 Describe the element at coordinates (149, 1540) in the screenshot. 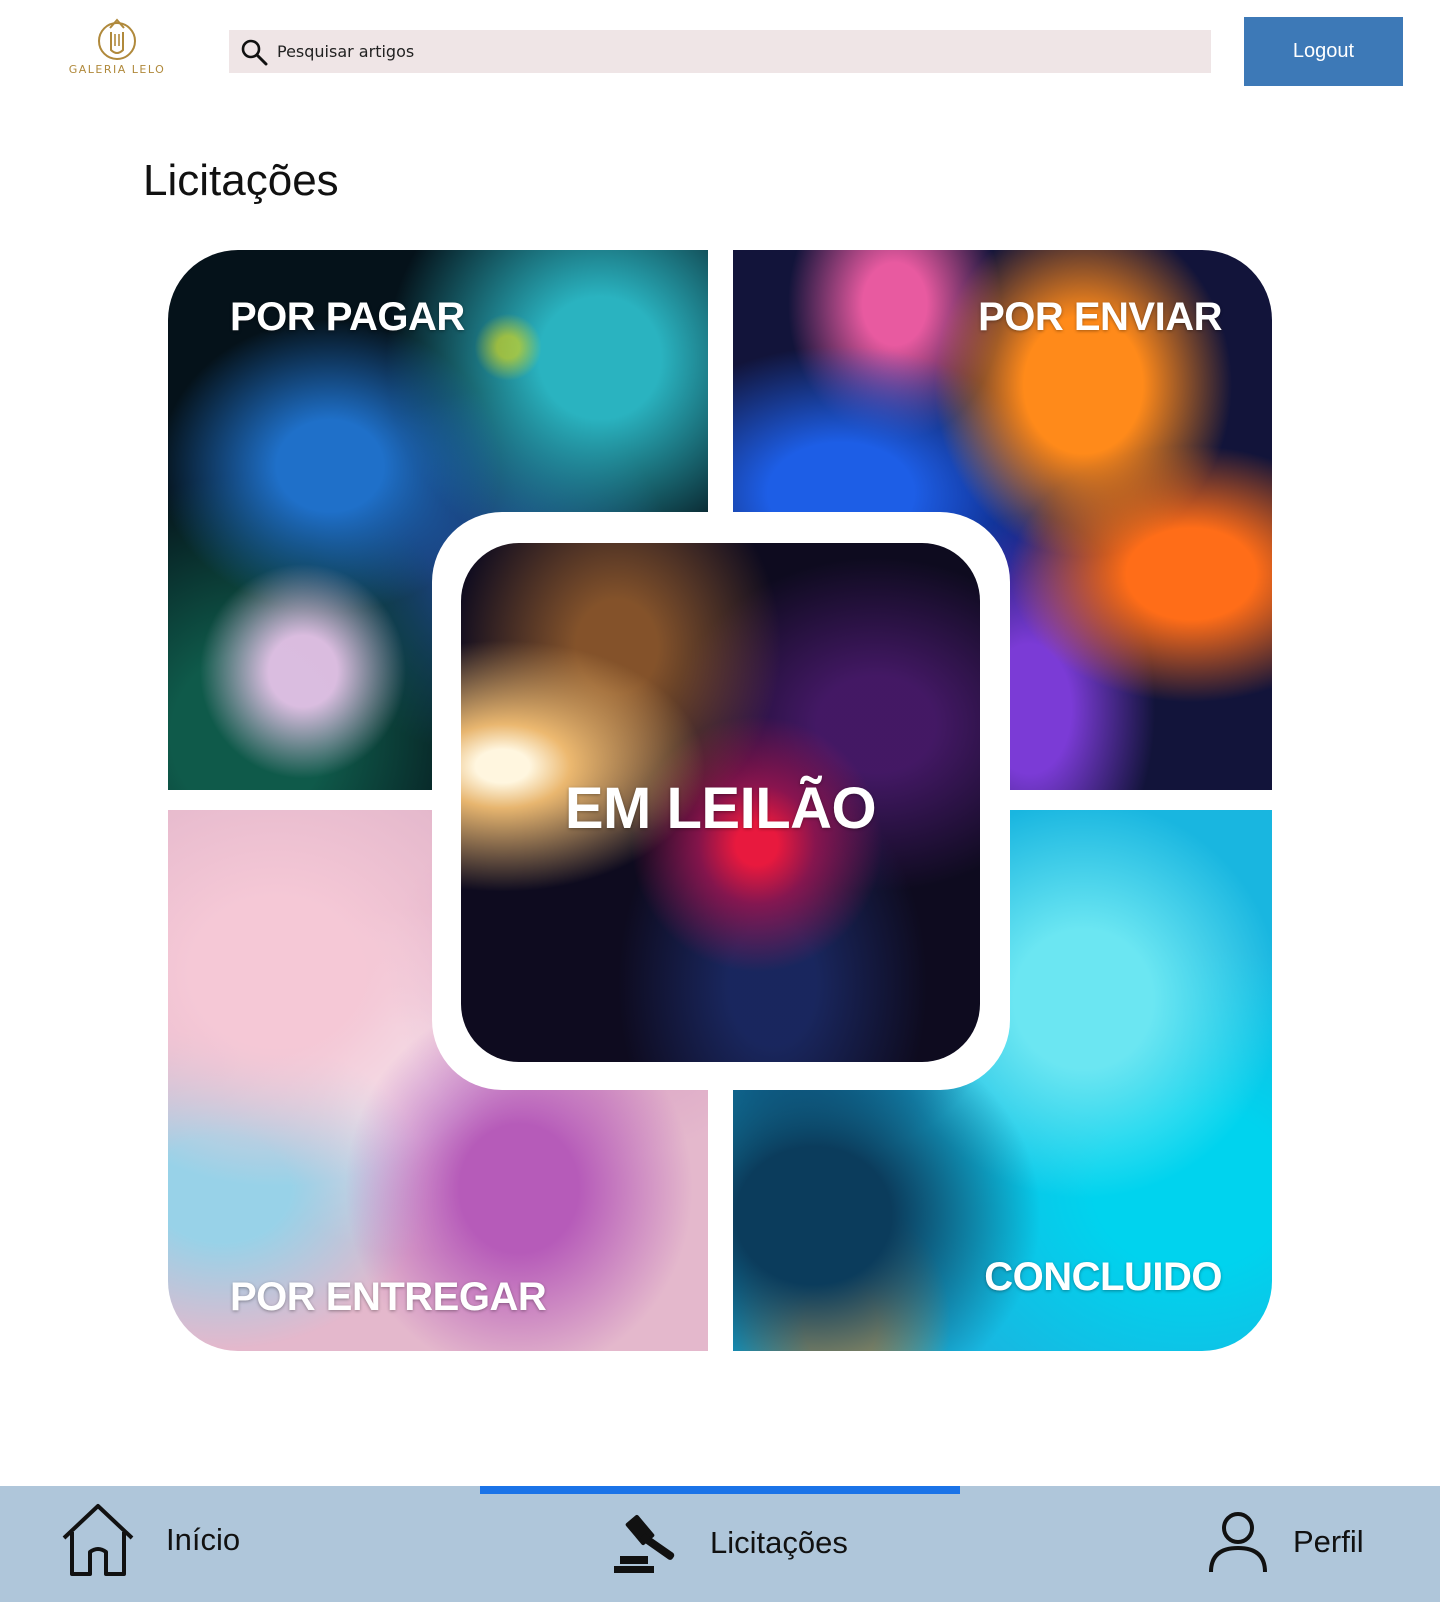

I see `nav-item-inicio: Início` at that location.